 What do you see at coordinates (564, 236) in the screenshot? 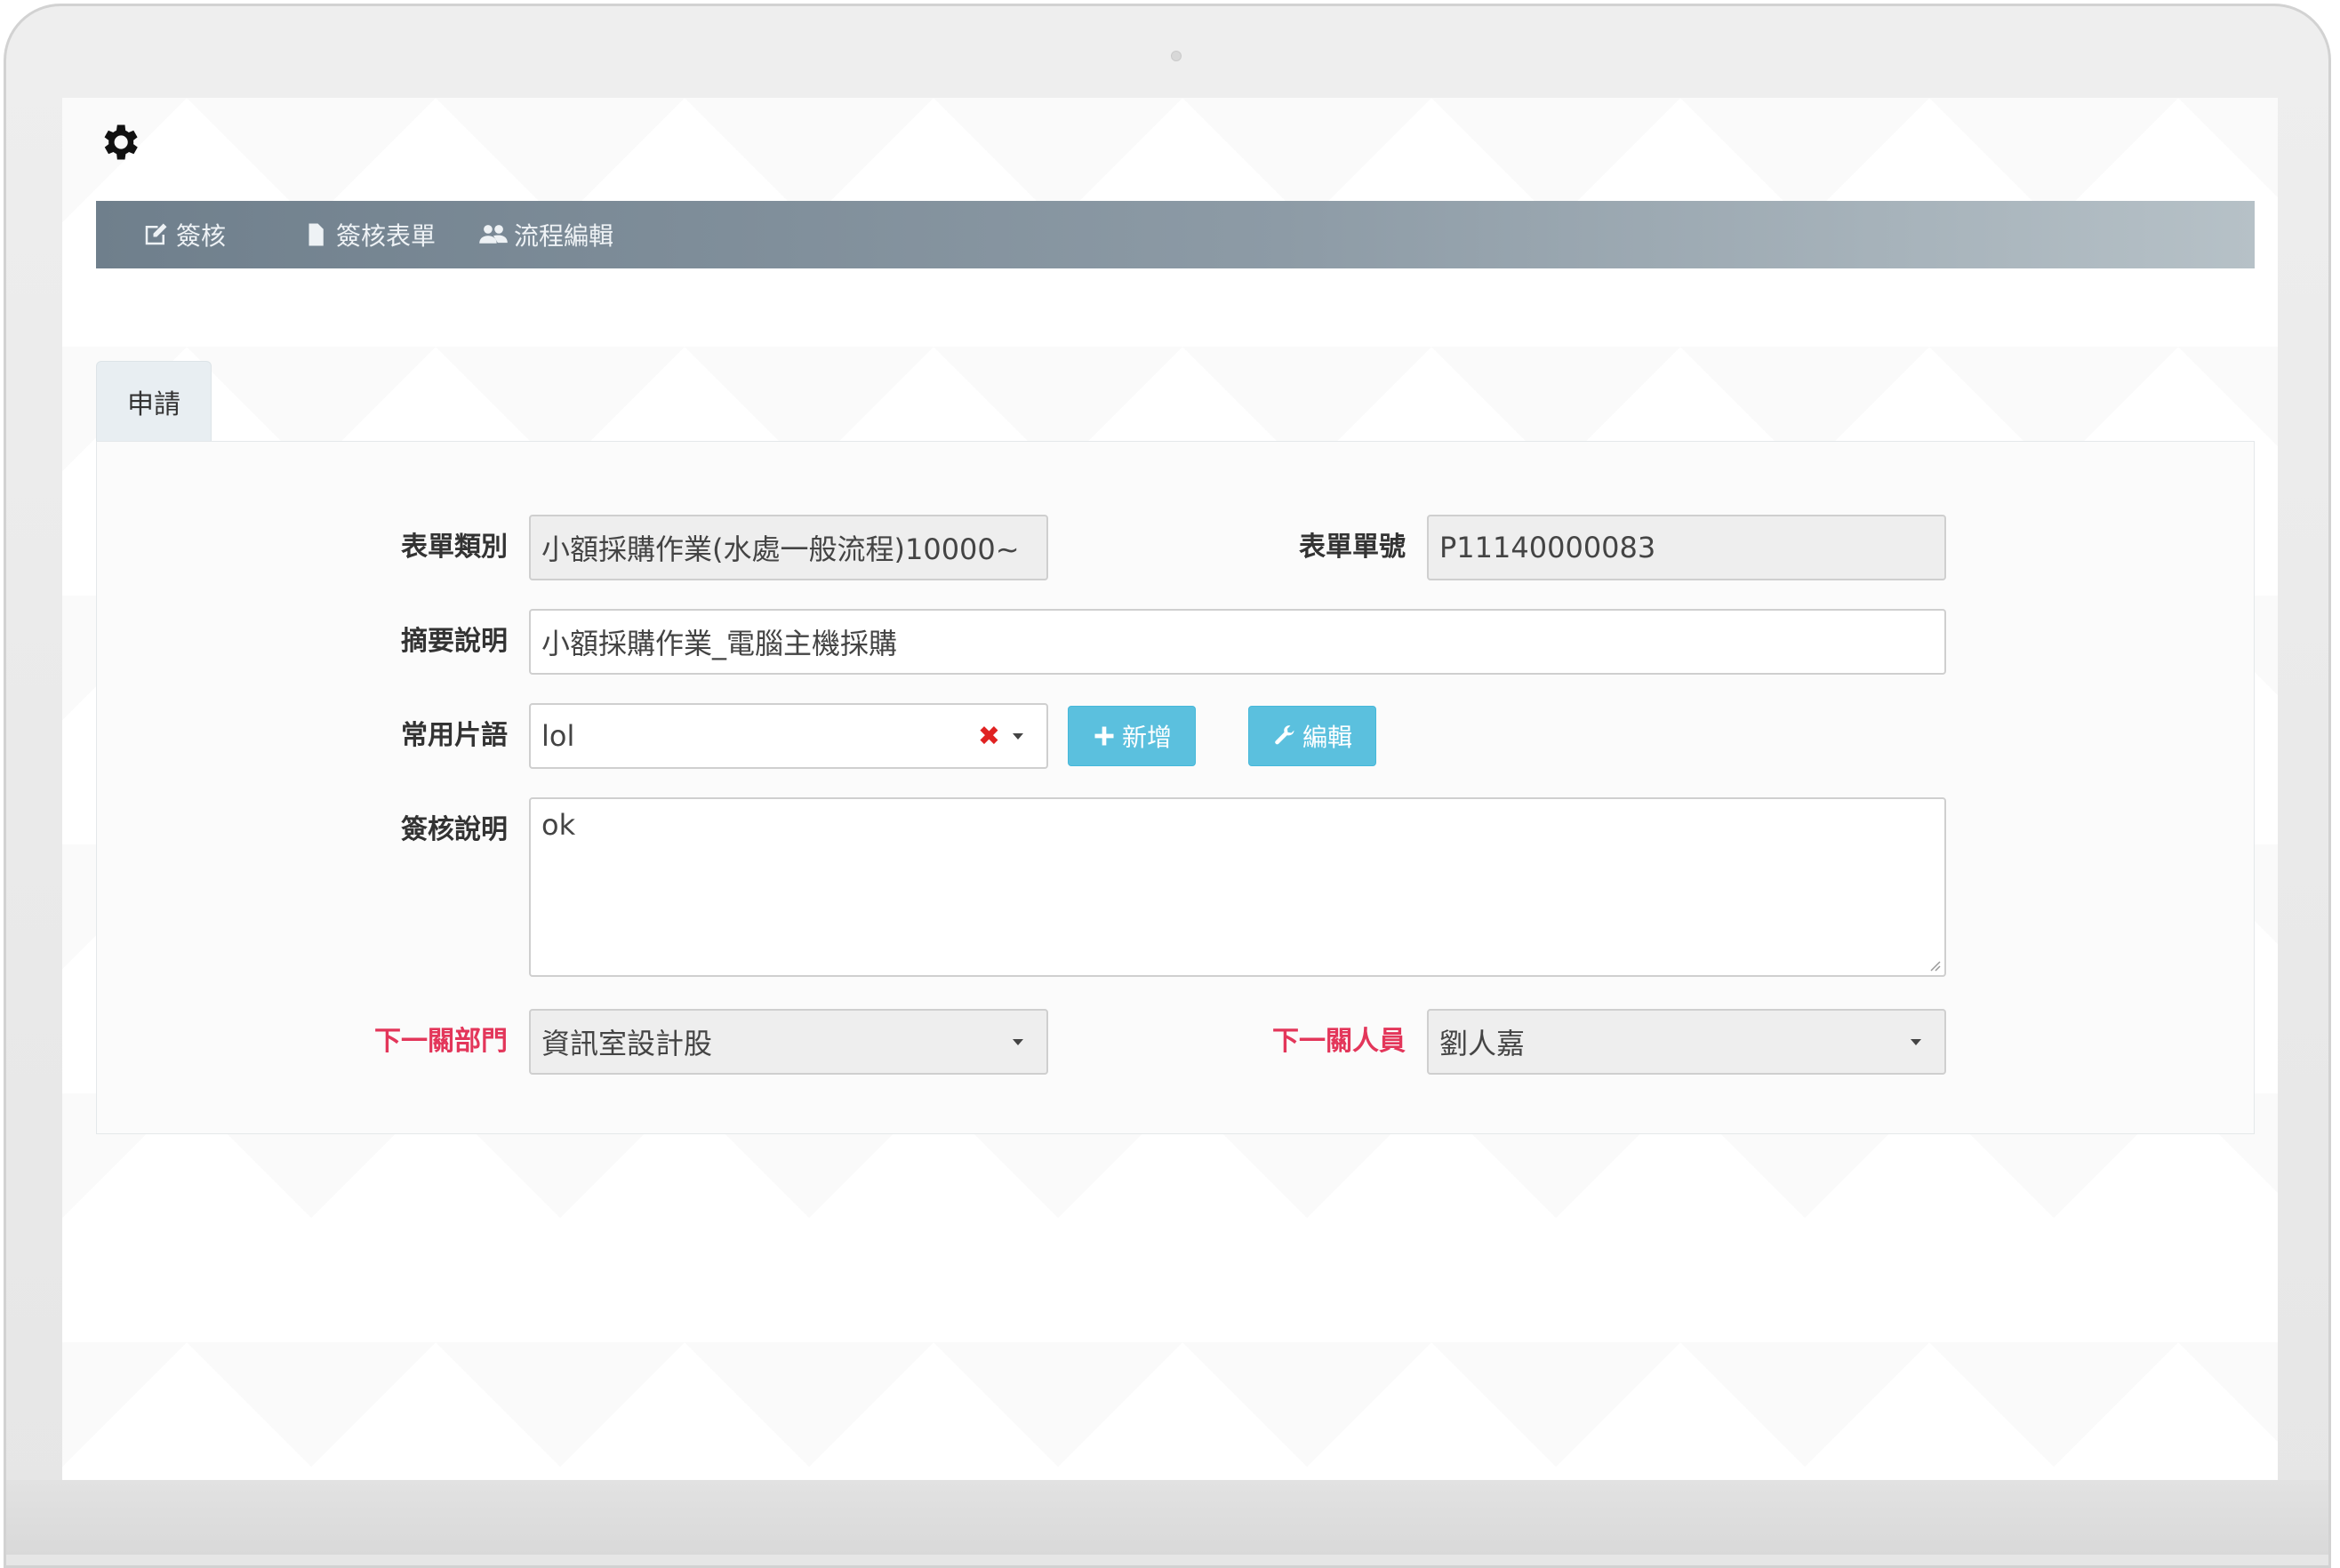
I see `nav-item-label: 流程編輯` at bounding box center [564, 236].